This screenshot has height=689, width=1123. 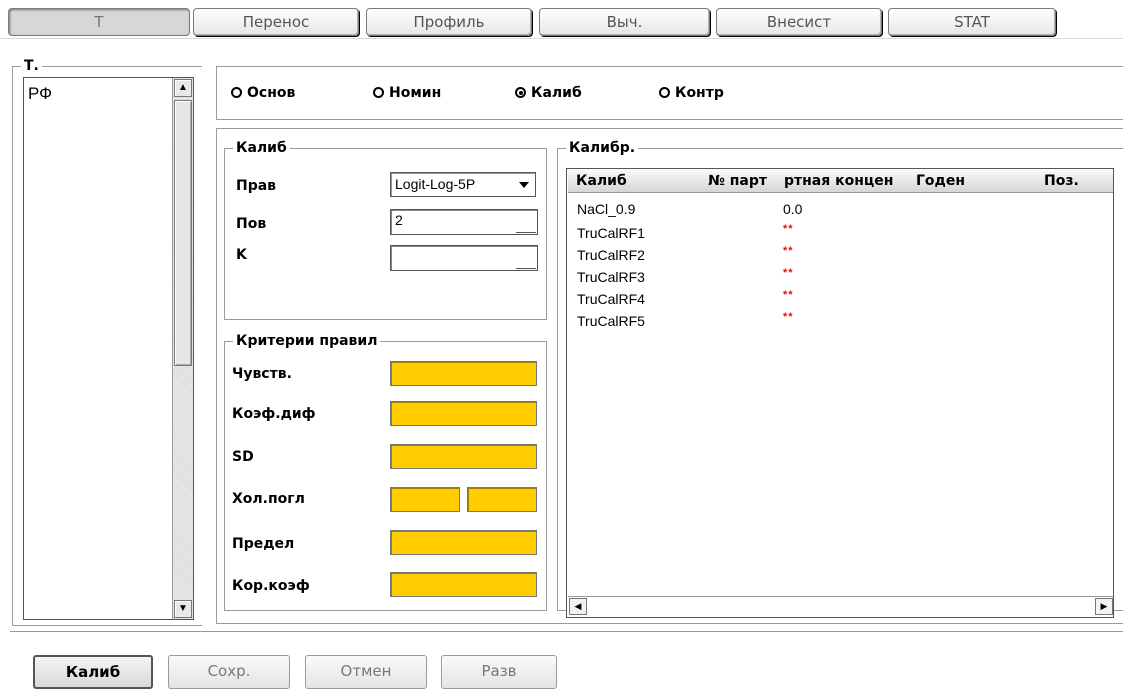 I want to click on table-row: TruCalRF2, so click(x=611, y=255).